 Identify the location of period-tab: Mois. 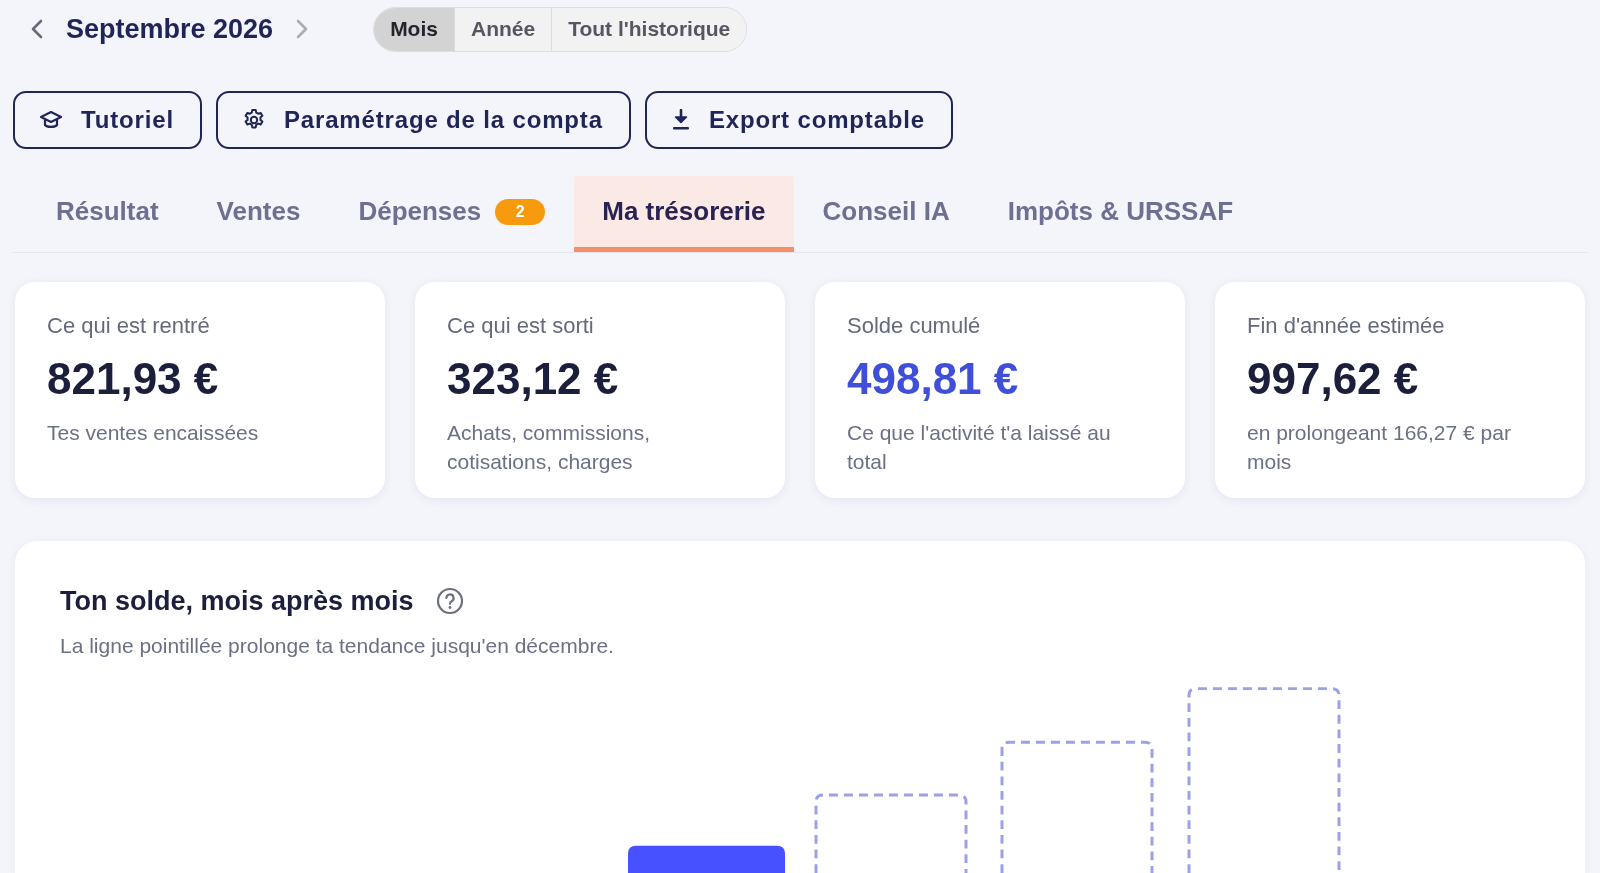
(414, 29).